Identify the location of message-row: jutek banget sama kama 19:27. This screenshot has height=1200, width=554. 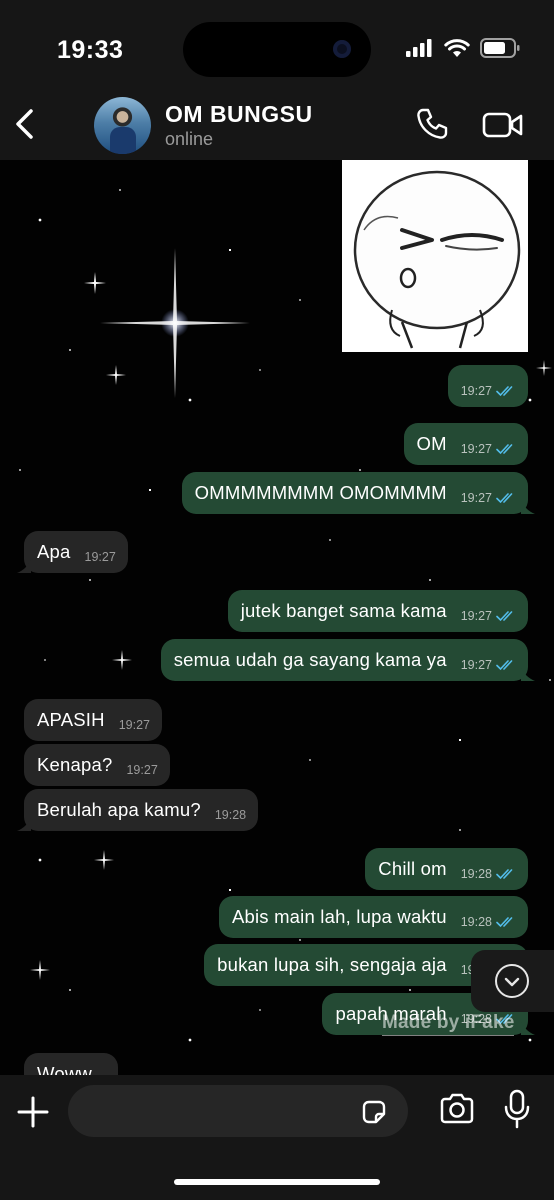
(277, 612).